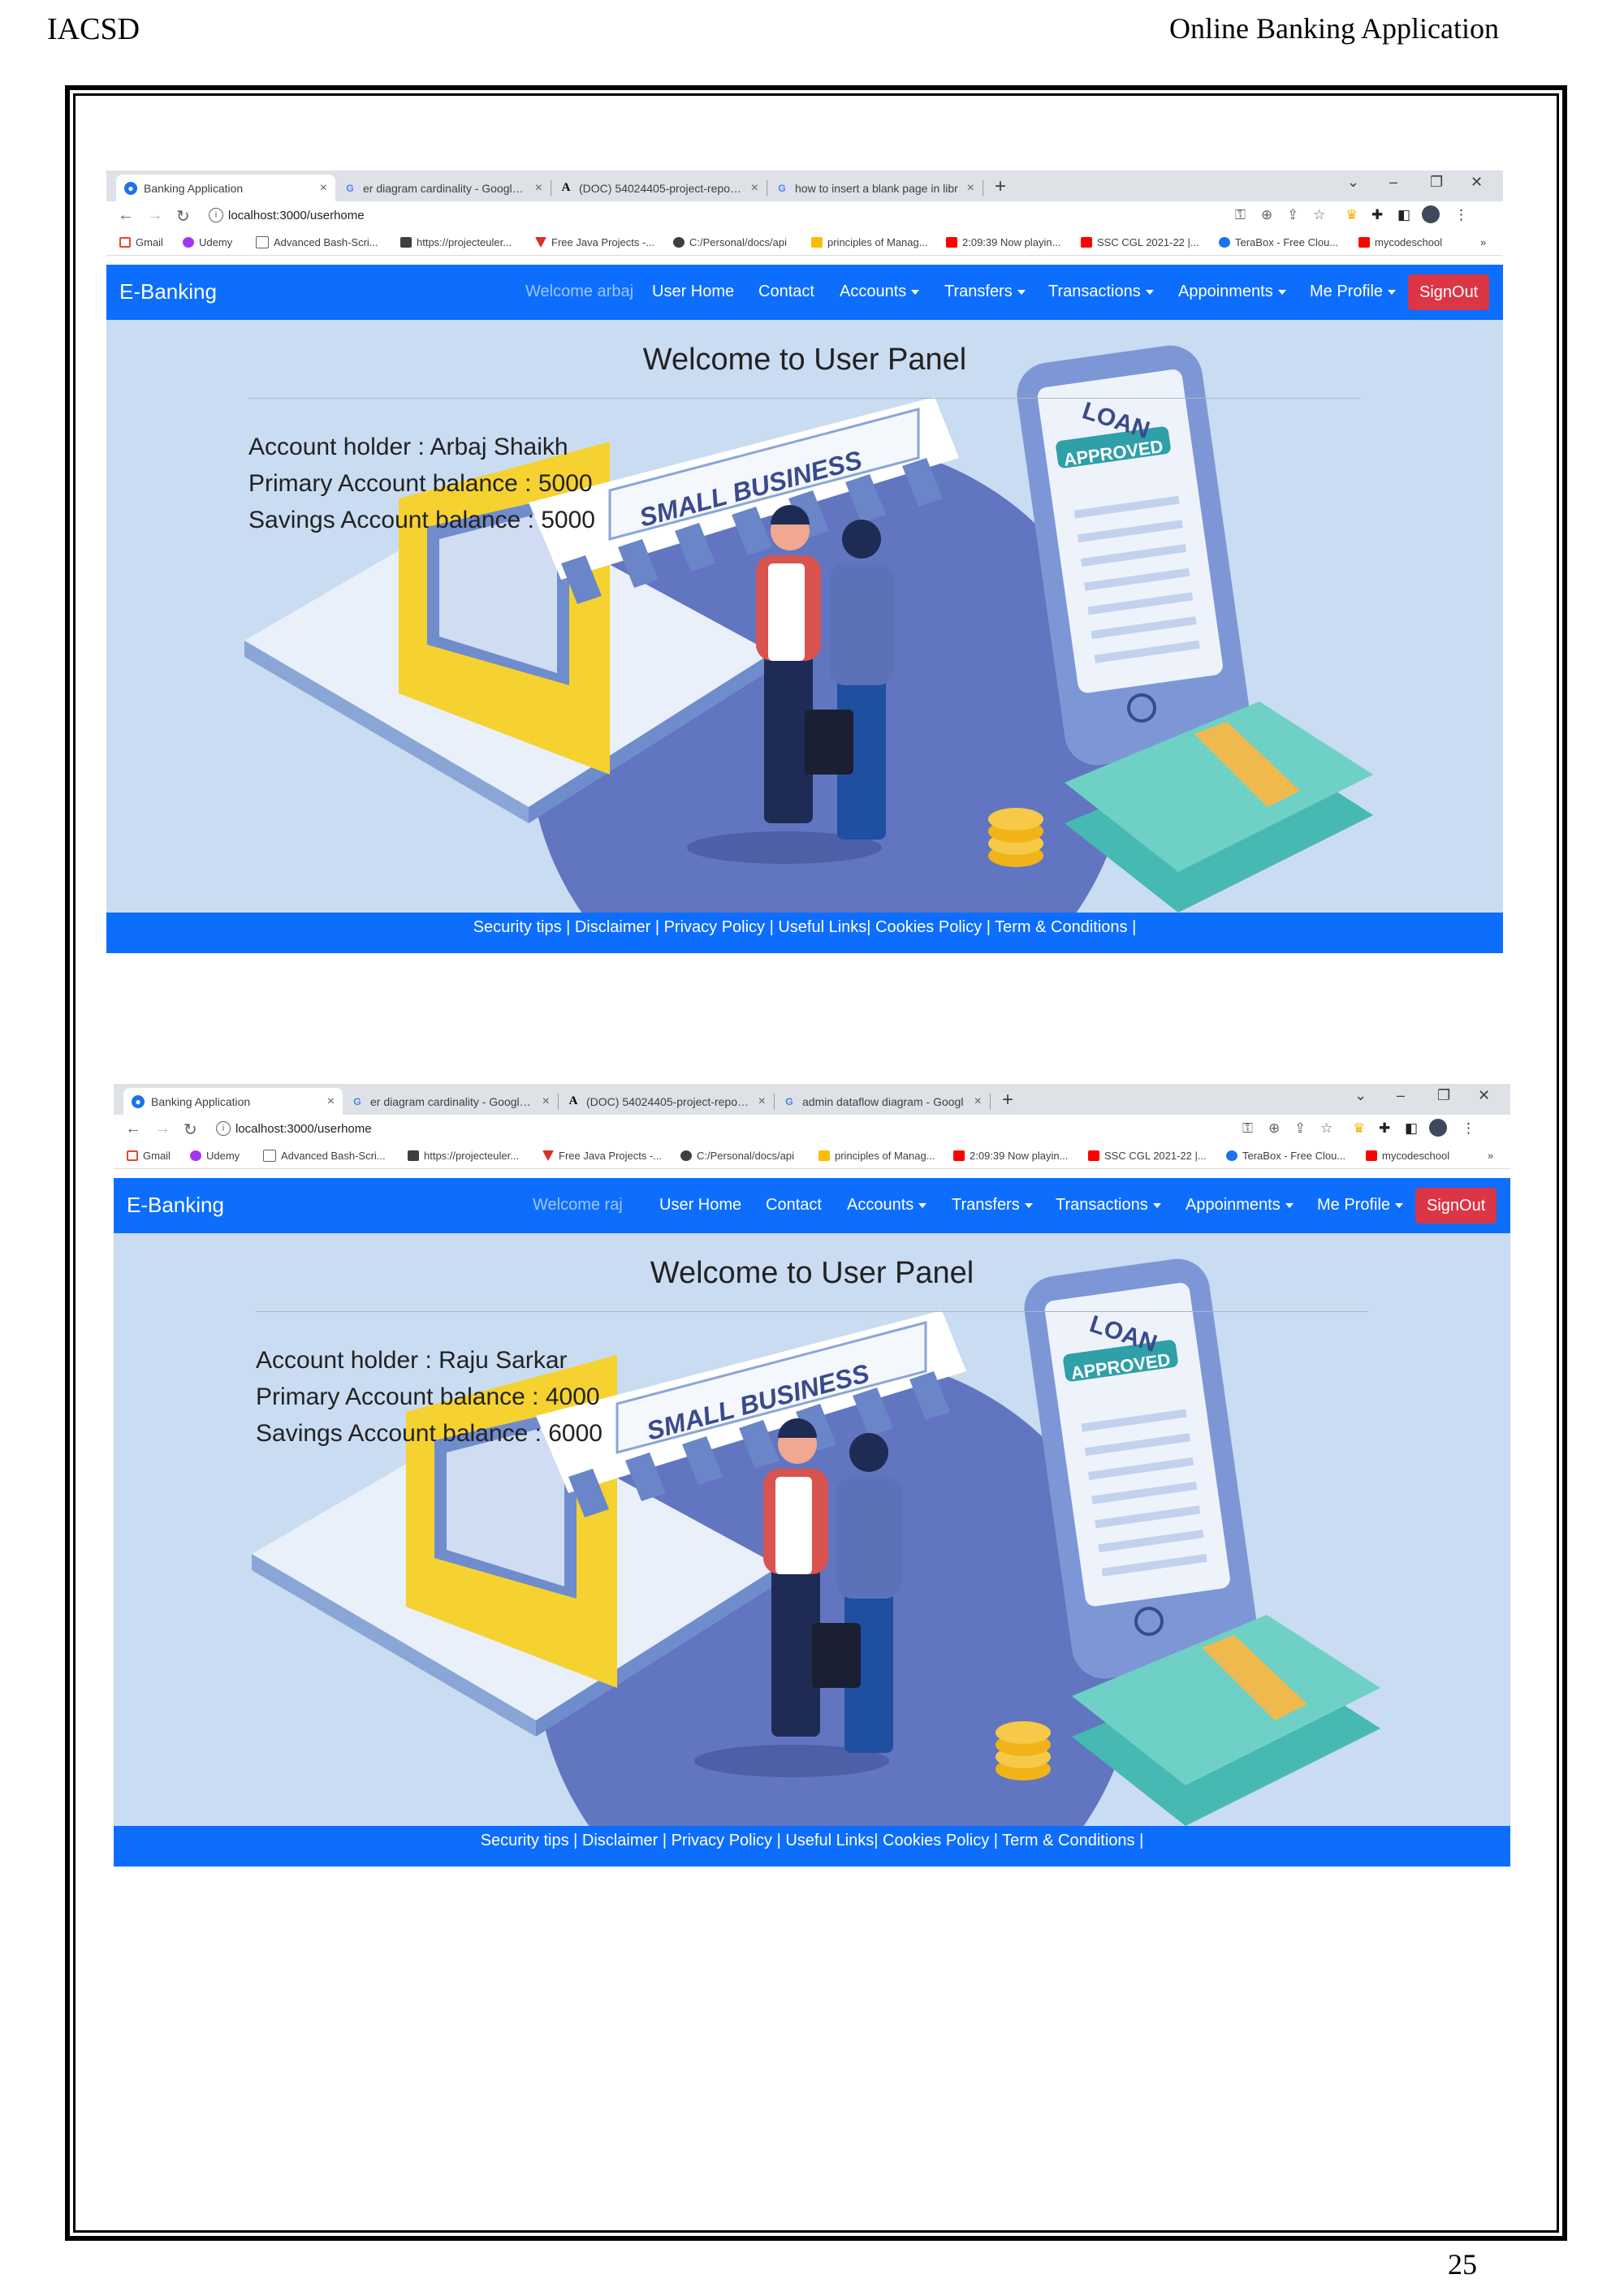  Describe the element at coordinates (1282, 292) in the screenshot. I see `caret-down-icon` at that location.